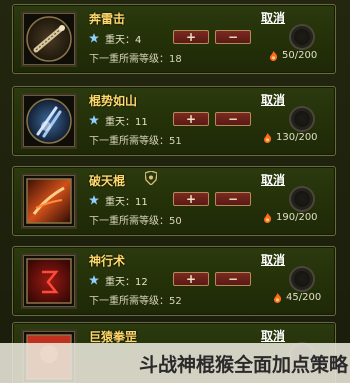 The image size is (350, 383). I want to click on article-caption-banner: 斗战神棍猴全面加点策略, so click(175, 363).